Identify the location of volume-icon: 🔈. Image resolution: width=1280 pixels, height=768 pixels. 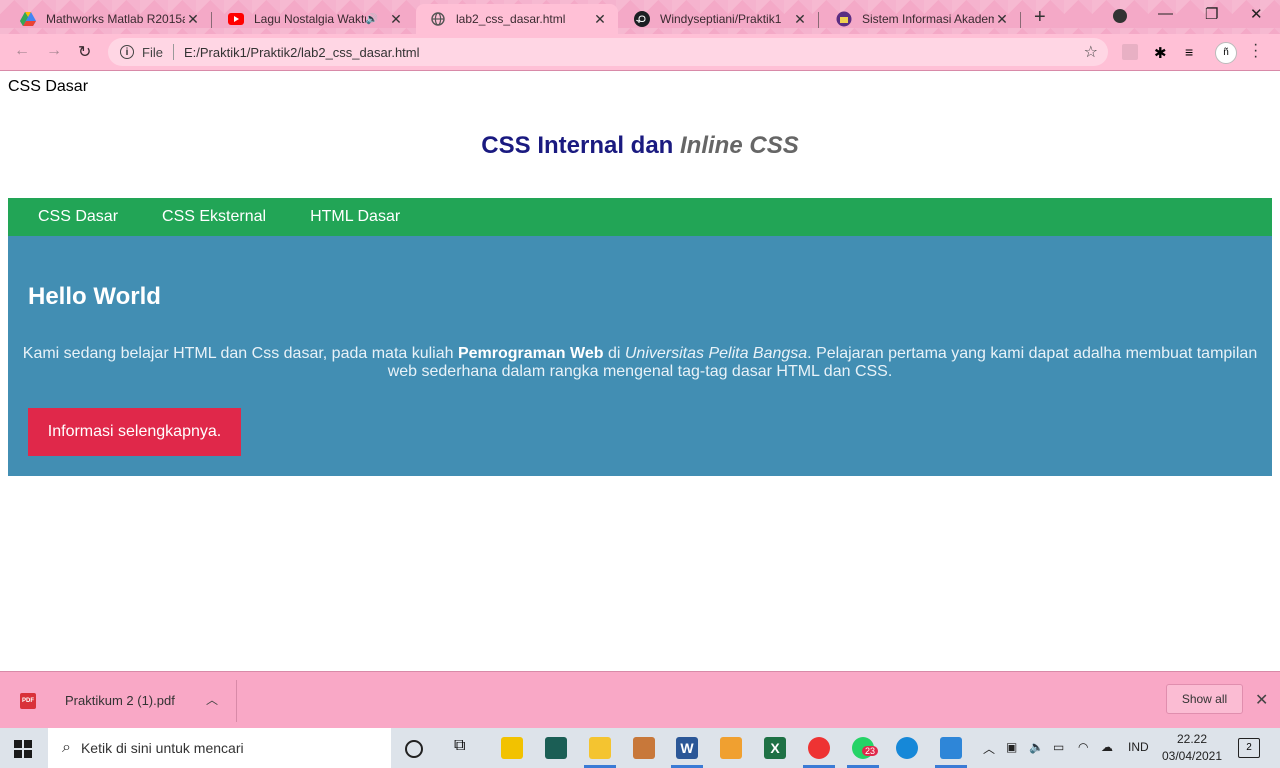
(1036, 747).